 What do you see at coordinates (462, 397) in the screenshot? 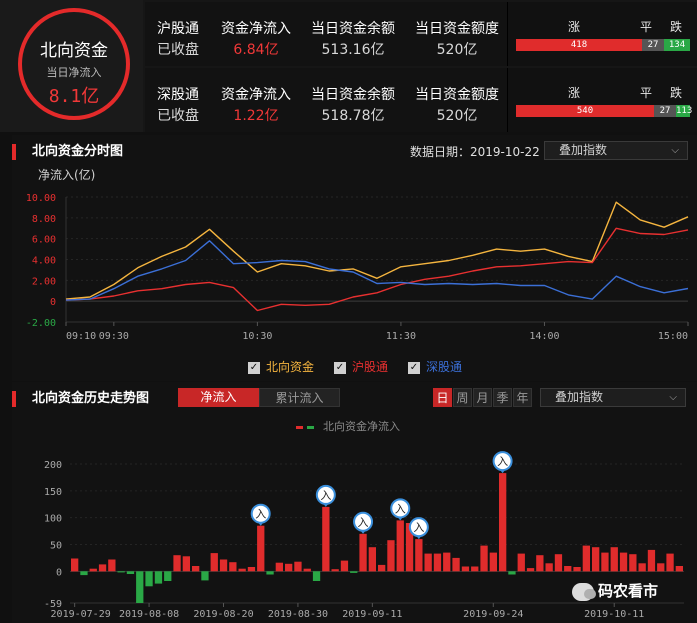
I see `period-week: 周` at bounding box center [462, 397].